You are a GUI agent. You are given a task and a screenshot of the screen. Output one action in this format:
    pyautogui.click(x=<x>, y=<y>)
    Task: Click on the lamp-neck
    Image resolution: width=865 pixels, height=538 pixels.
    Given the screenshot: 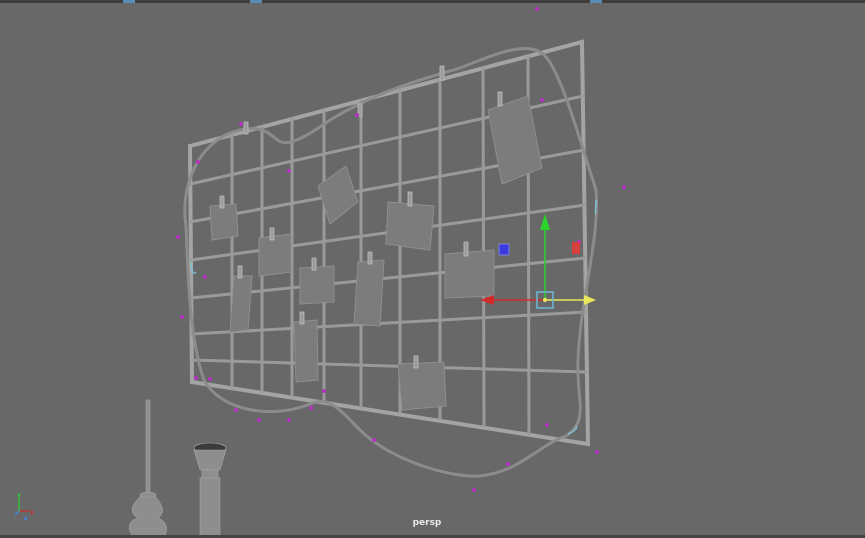 What is the action you would take?
    pyautogui.click(x=210, y=474)
    